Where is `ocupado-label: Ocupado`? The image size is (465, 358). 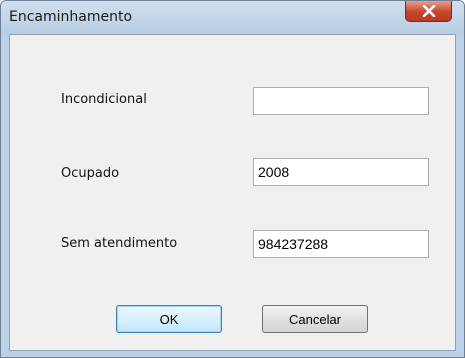
ocupado-label: Ocupado is located at coordinates (90, 173).